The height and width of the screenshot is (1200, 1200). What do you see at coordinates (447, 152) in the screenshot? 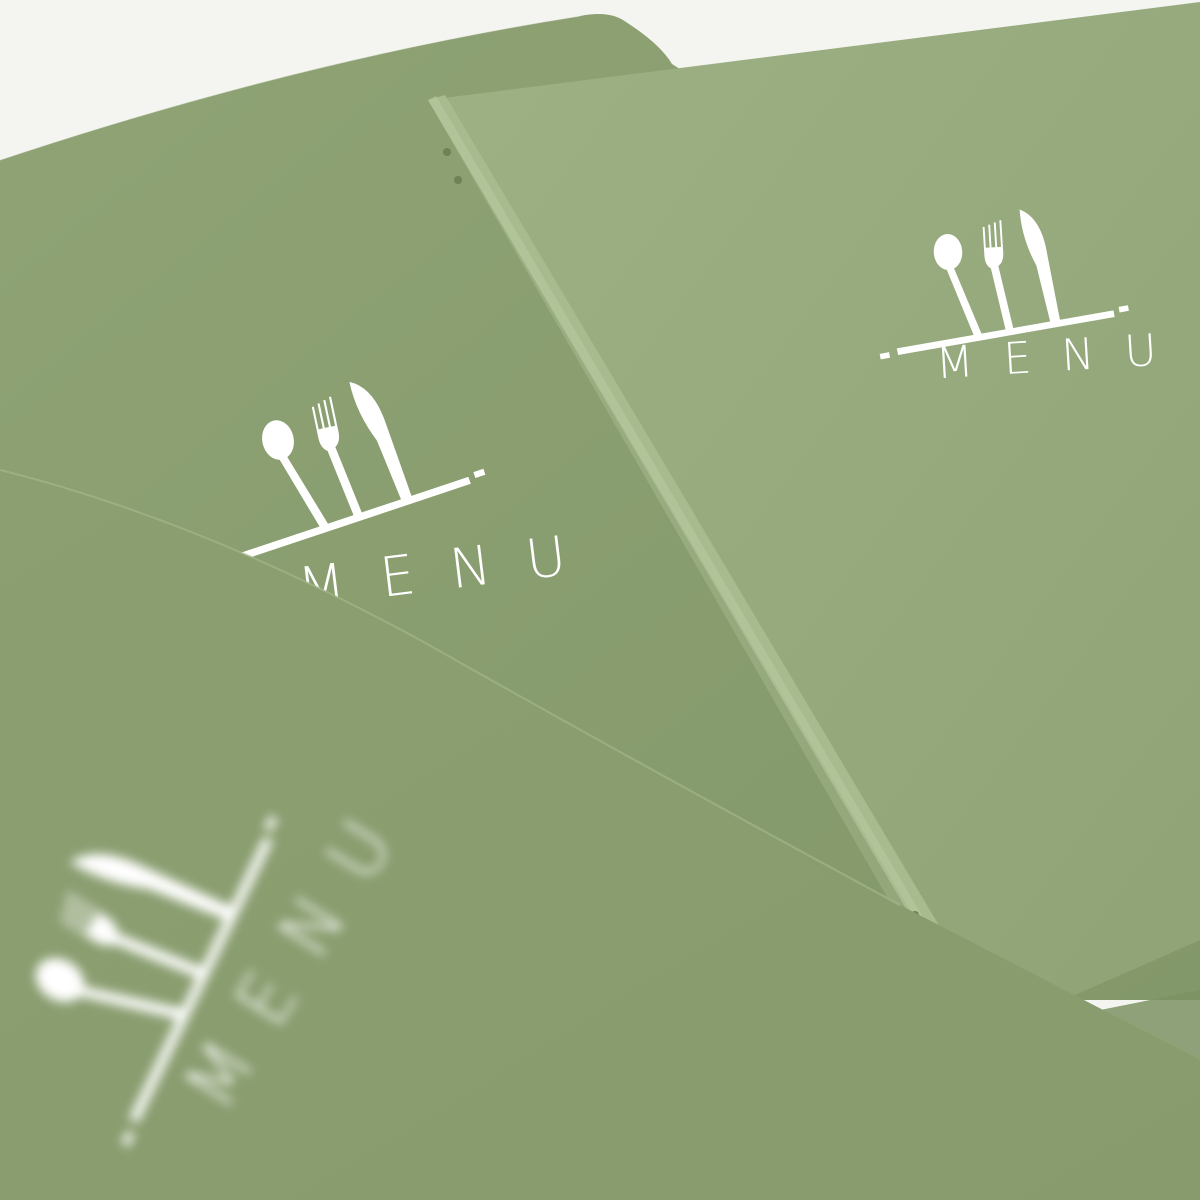
I see `spine-screw-top` at bounding box center [447, 152].